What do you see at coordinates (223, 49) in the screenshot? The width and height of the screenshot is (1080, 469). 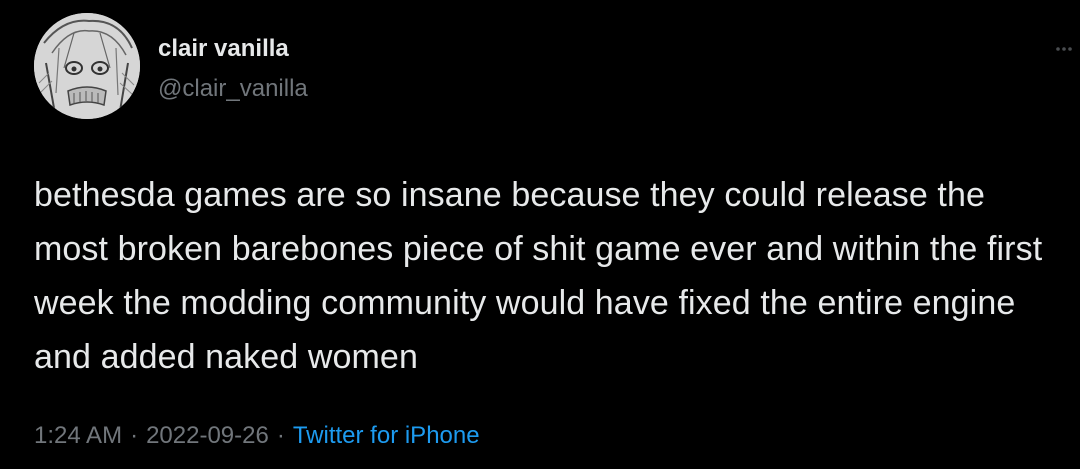 I see `author-display-name: clair vanilla` at bounding box center [223, 49].